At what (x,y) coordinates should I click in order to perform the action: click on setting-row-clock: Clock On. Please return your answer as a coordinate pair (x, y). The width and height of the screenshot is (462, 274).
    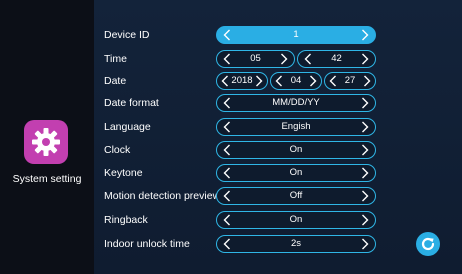
    Looking at the image, I should click on (278, 152).